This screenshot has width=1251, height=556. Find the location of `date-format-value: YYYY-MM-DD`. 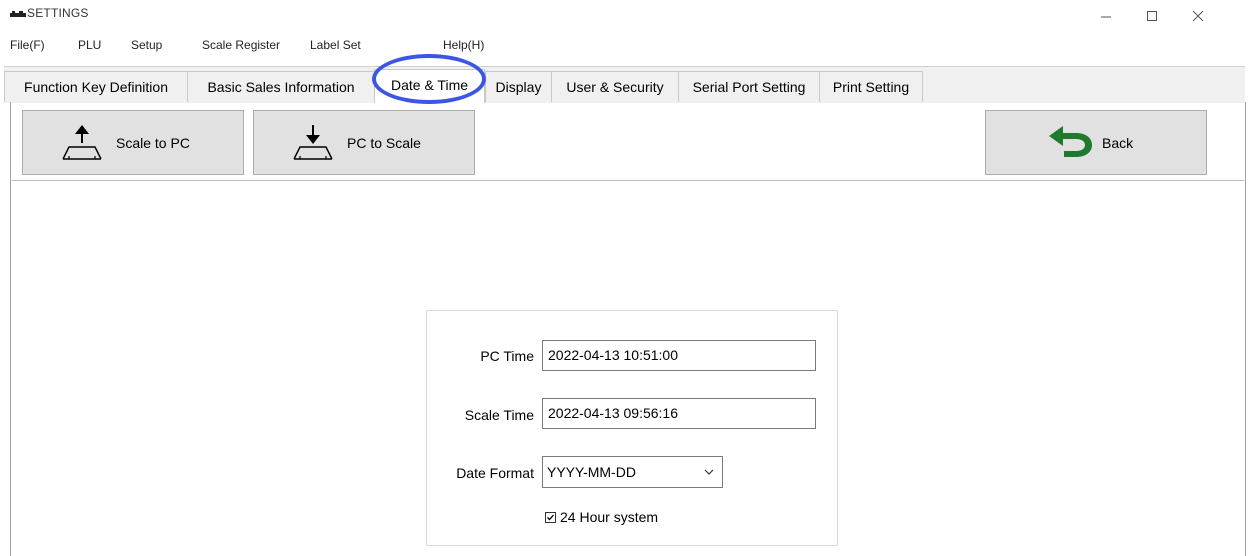

date-format-value: YYYY-MM-DD is located at coordinates (591, 472).